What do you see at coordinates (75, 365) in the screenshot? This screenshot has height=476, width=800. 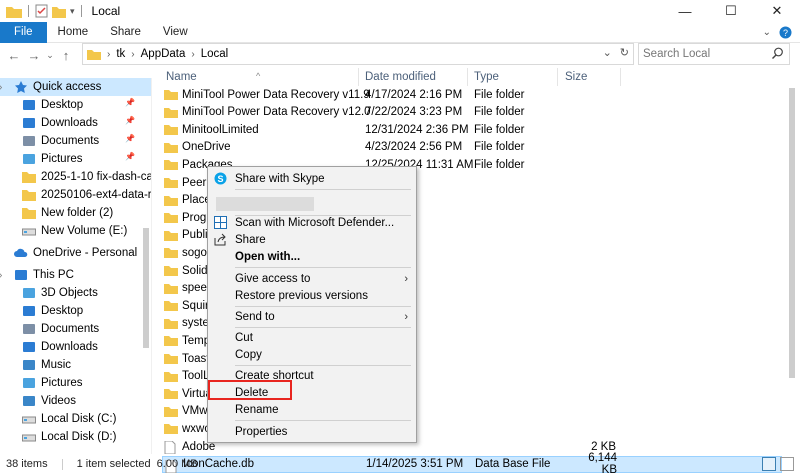 I see `sidebar-item-music: Music` at bounding box center [75, 365].